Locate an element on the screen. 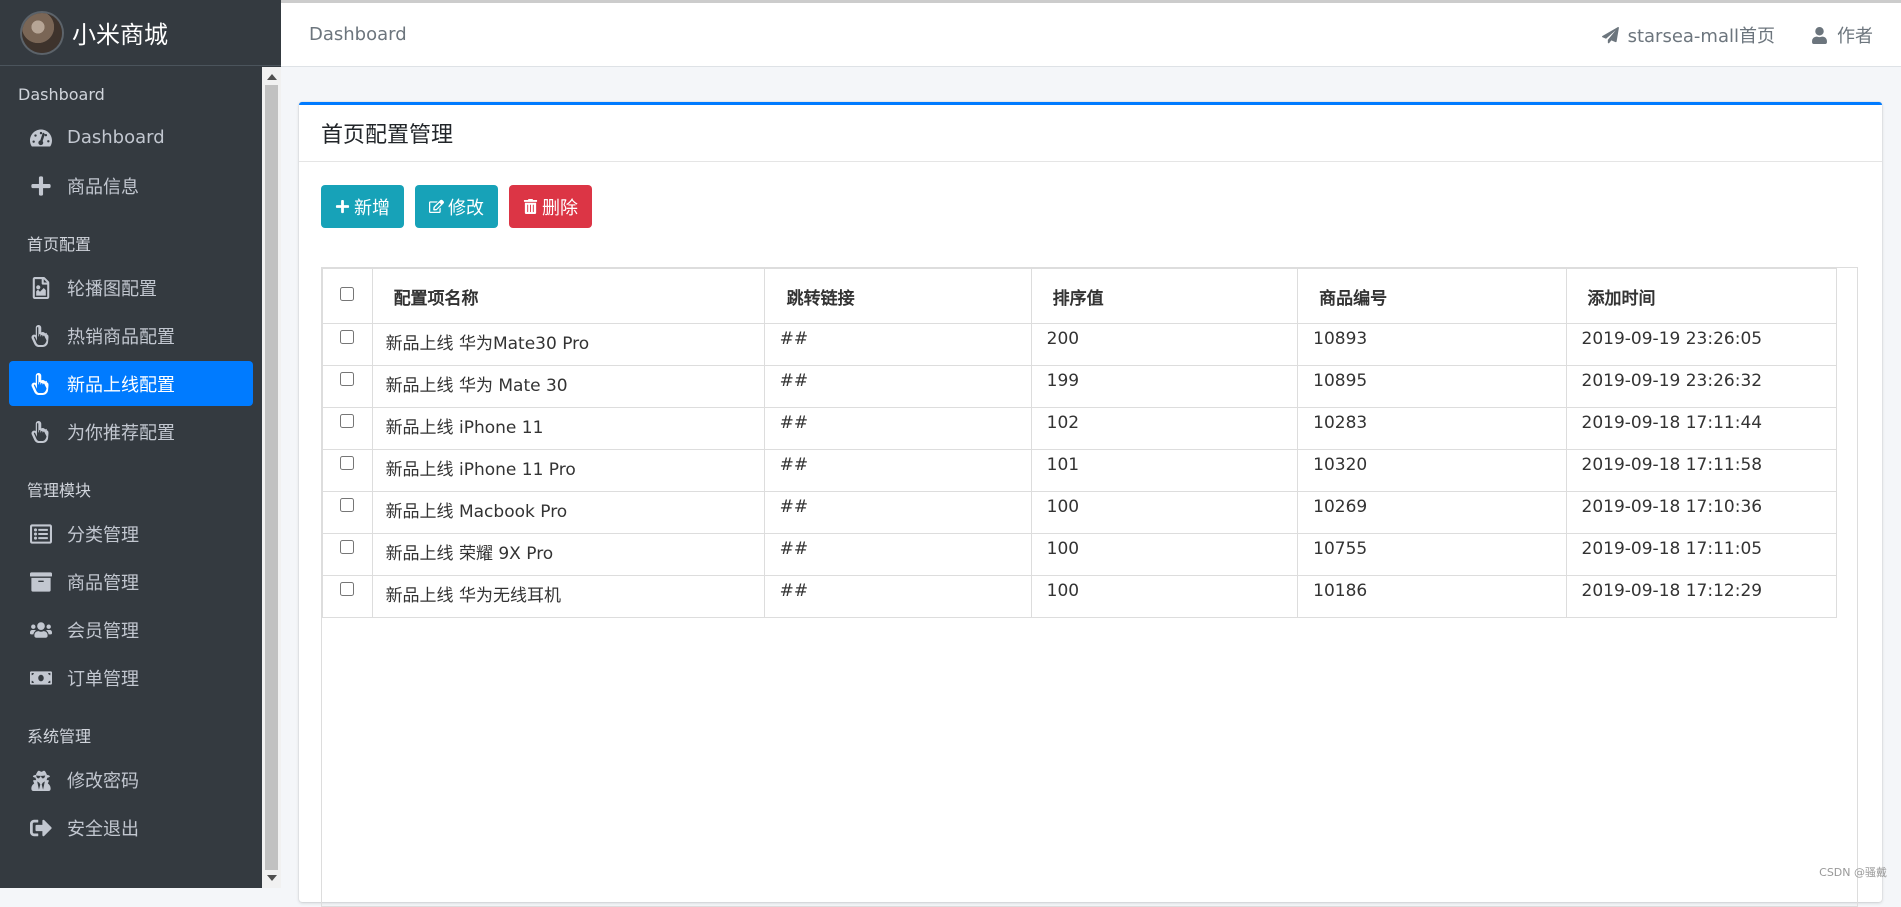 The height and width of the screenshot is (907, 1901). list-alt-icon is located at coordinates (41, 534).